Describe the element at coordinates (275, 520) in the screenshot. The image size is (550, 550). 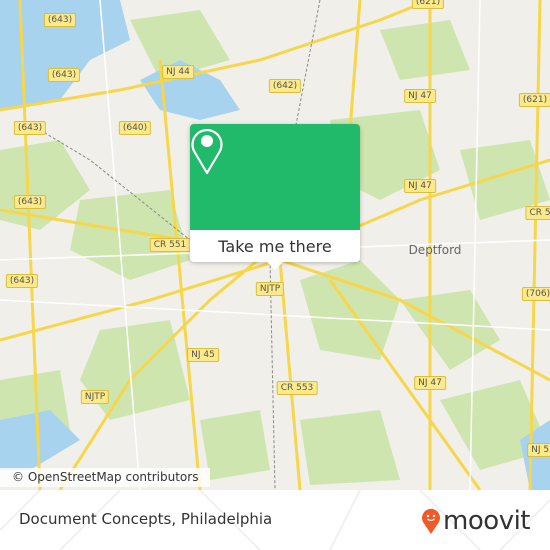
I see `footer: Document Concepts, Philadelphia moovit` at that location.